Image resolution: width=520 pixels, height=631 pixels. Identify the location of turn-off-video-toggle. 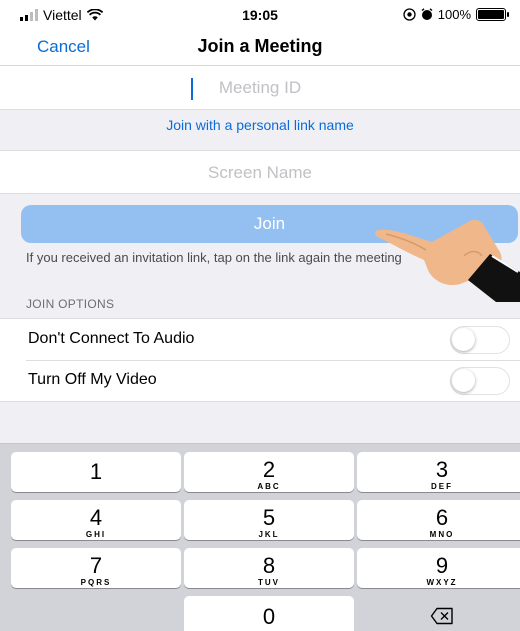
(480, 381).